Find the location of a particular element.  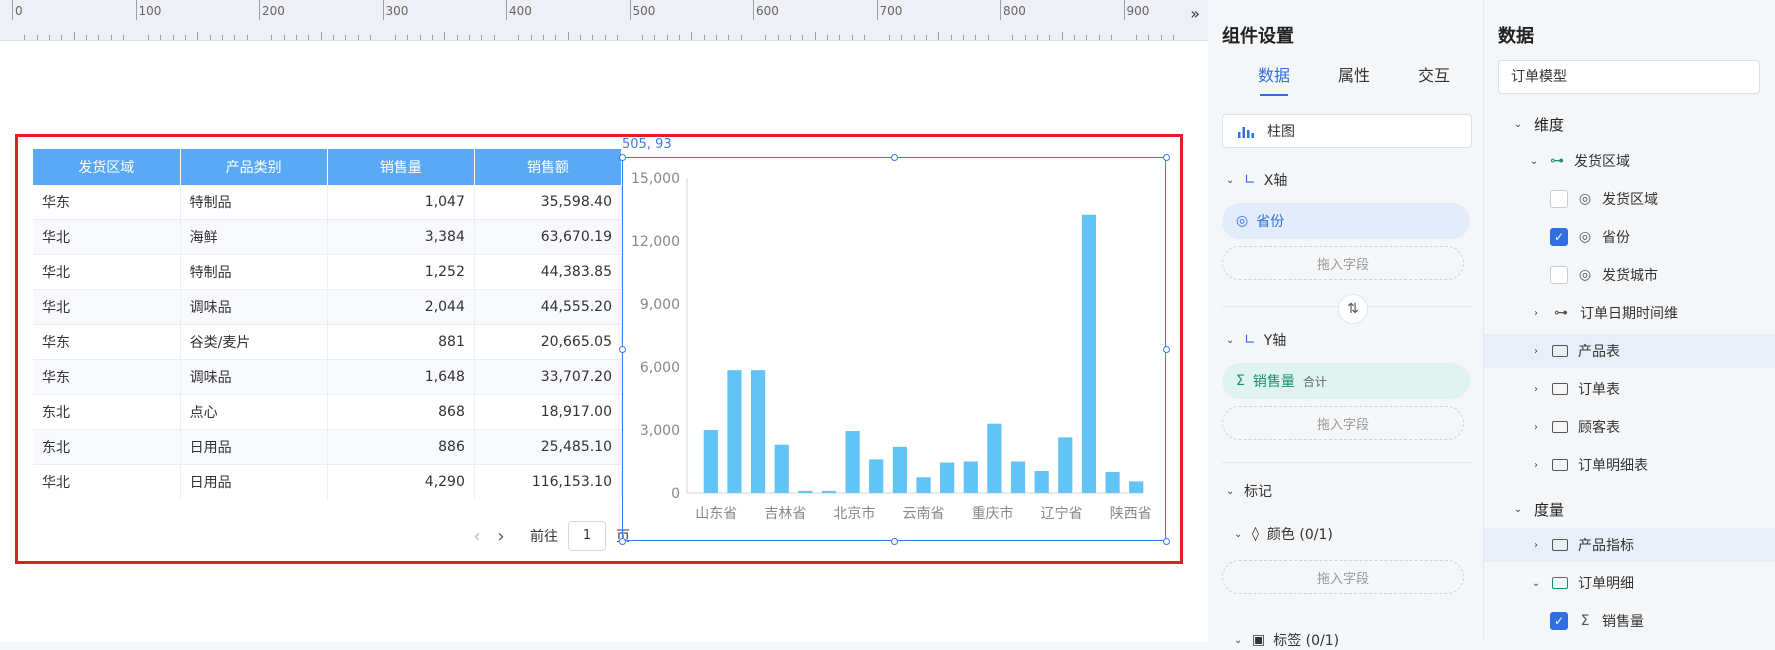

chevron-down-icon: ⌄ is located at coordinates (1230, 180).